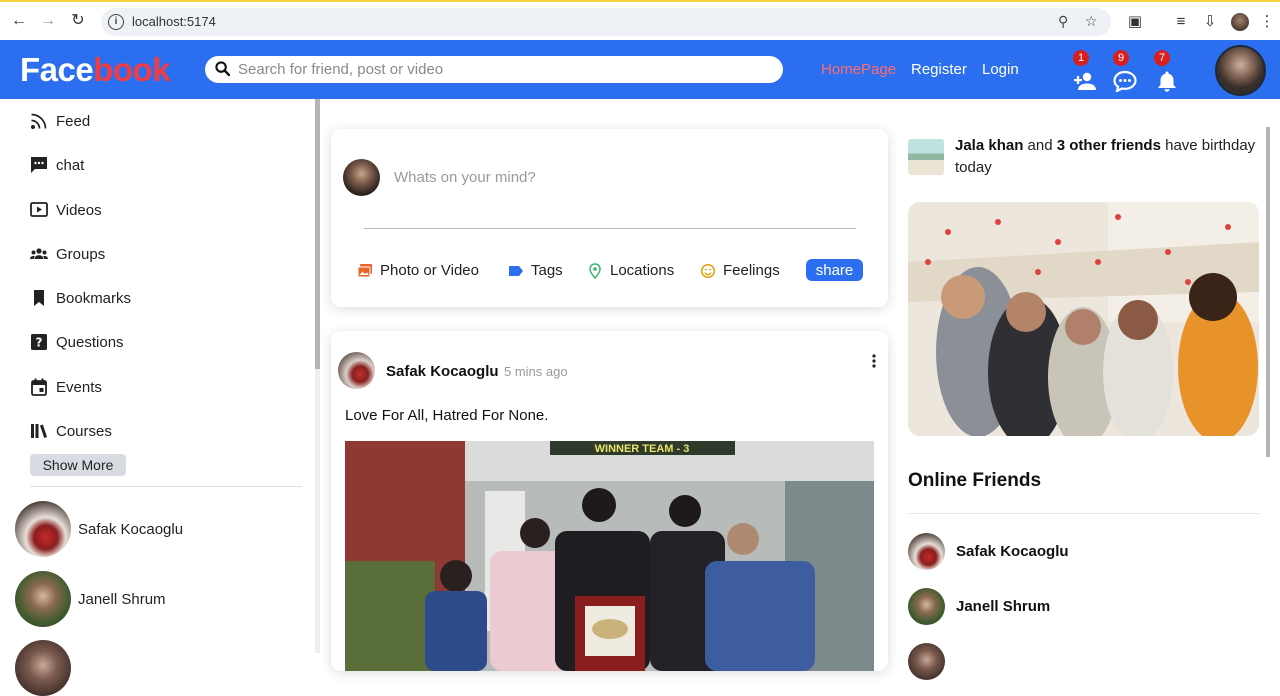  I want to click on logo-part2: book, so click(132, 69).